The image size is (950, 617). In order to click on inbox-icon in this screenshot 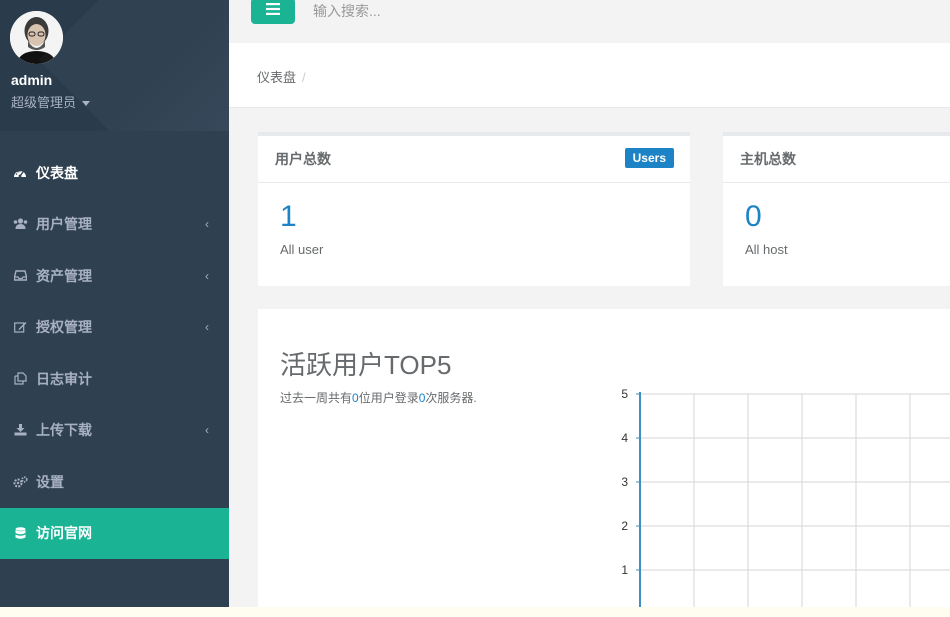, I will do `click(20, 276)`.